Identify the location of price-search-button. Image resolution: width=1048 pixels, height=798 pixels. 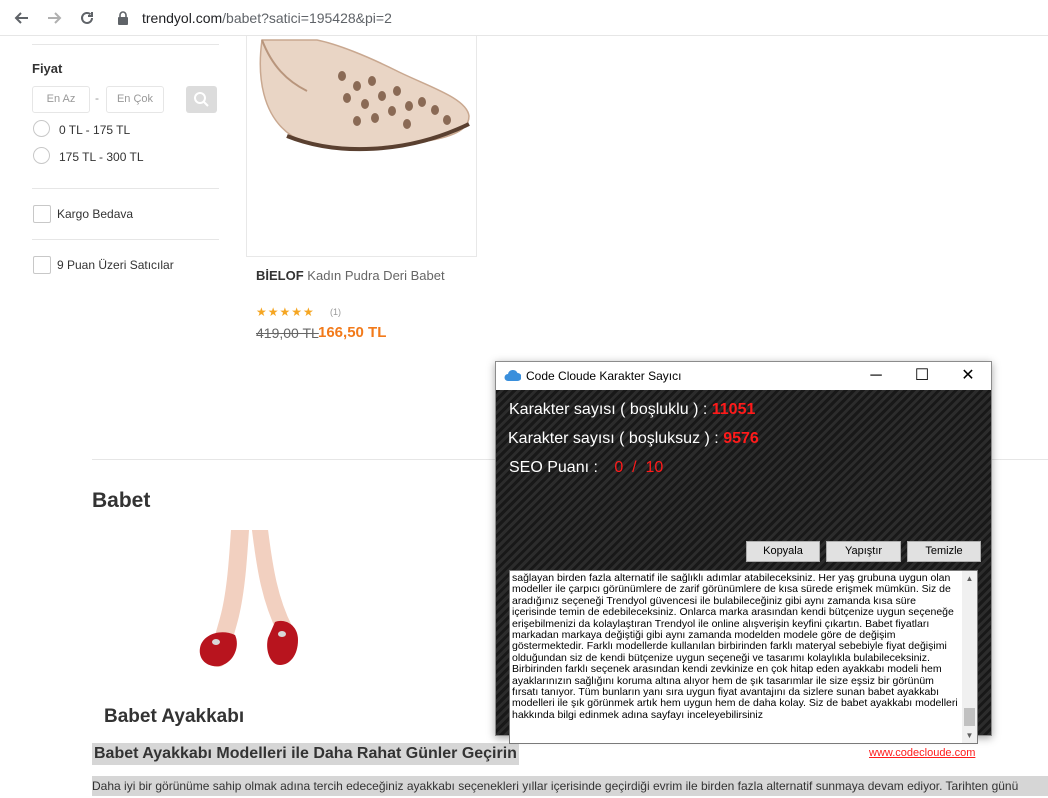
(201, 99).